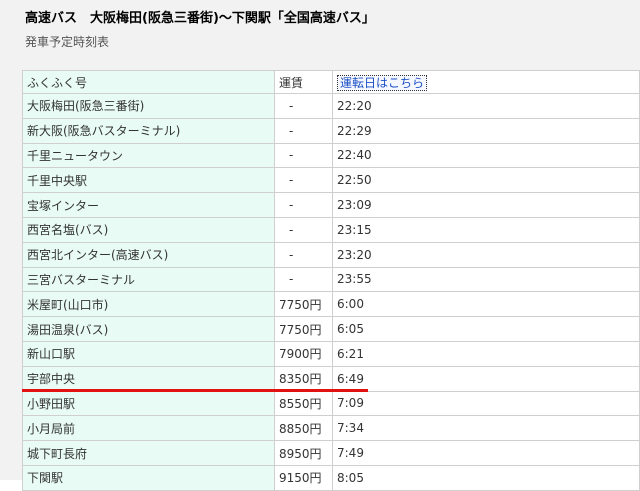 The height and width of the screenshot is (491, 640). What do you see at coordinates (148, 254) in the screenshot?
I see `stop-name: 西宮北インター(高速バス)` at bounding box center [148, 254].